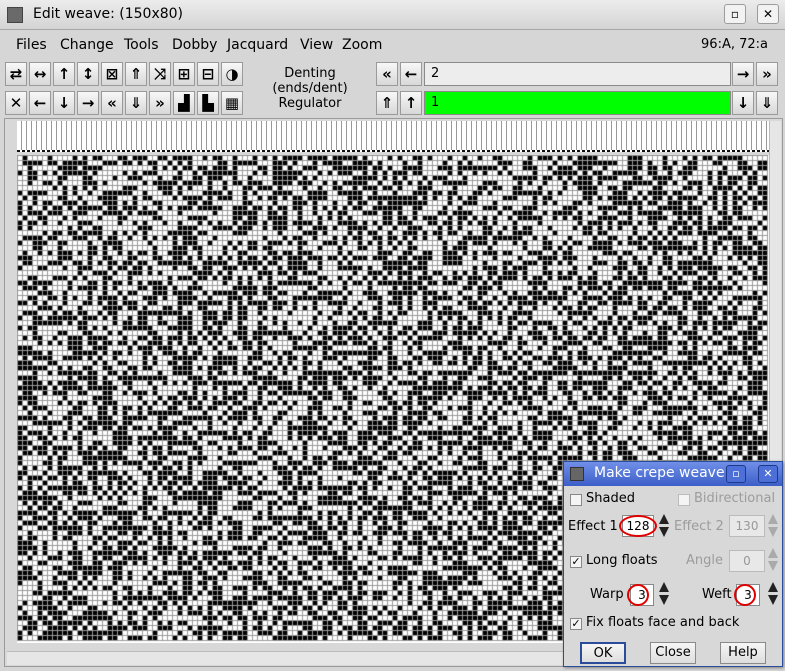 The height and width of the screenshot is (671, 785). What do you see at coordinates (577, 103) in the screenshot?
I see `regulator-field: 1` at bounding box center [577, 103].